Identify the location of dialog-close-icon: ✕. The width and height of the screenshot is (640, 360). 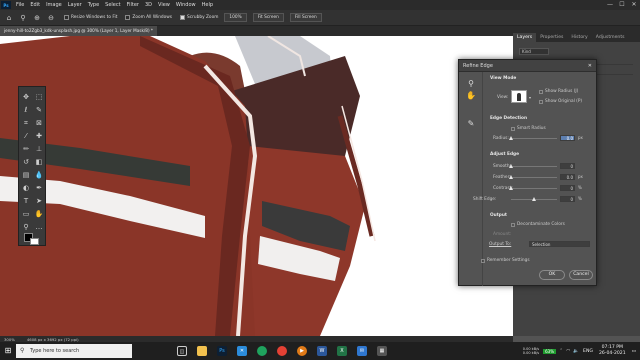
(590, 66).